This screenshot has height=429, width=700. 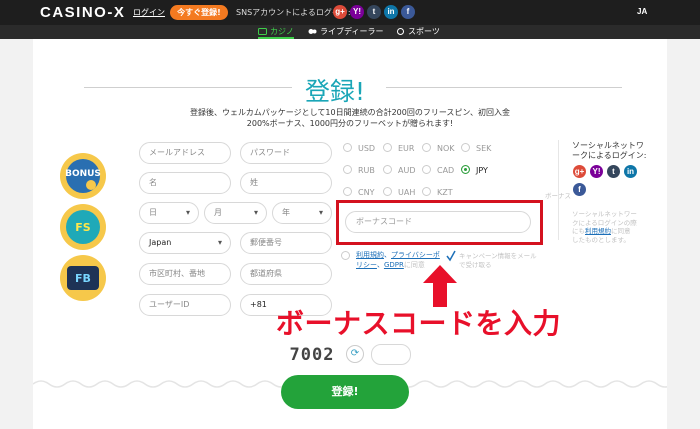 I want to click on social-terms-link: 利用規約, so click(x=598, y=231).